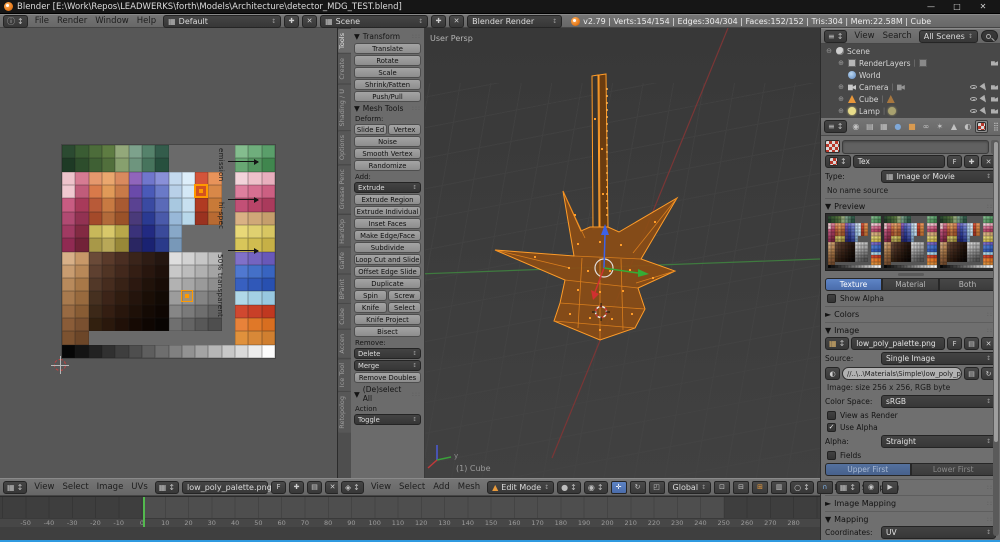  I want to click on tool-dropdown-delete: Delete ↕, so click(387, 353).